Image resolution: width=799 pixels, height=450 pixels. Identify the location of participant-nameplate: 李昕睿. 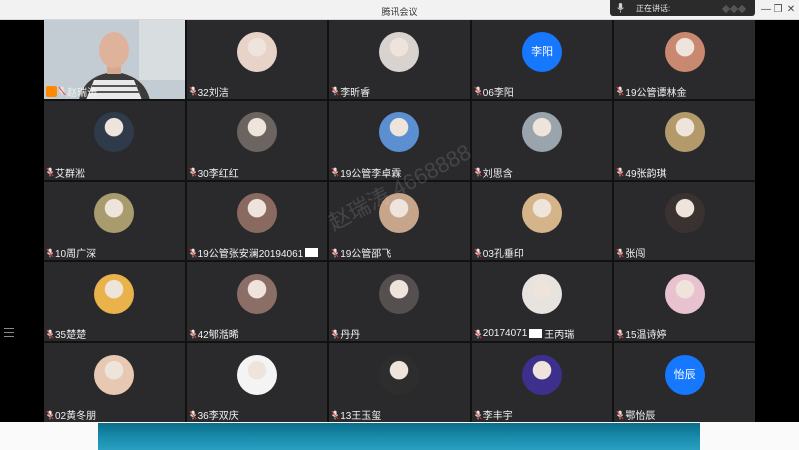
(351, 92).